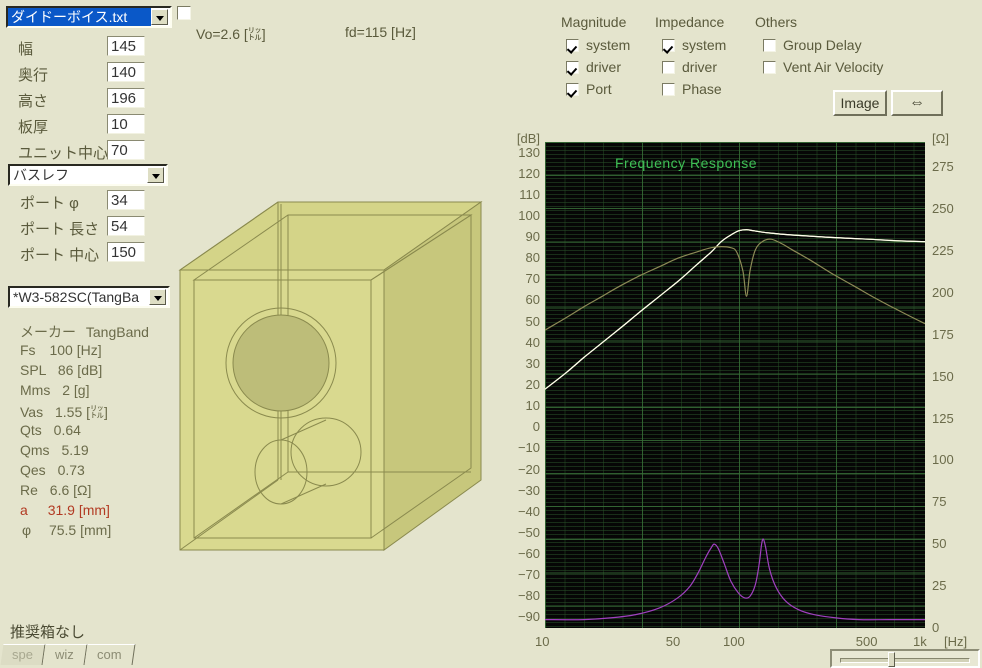 The height and width of the screenshot is (668, 982). Describe the element at coordinates (668, 67) in the screenshot. I see `checkbox-impedance-driver` at that location.